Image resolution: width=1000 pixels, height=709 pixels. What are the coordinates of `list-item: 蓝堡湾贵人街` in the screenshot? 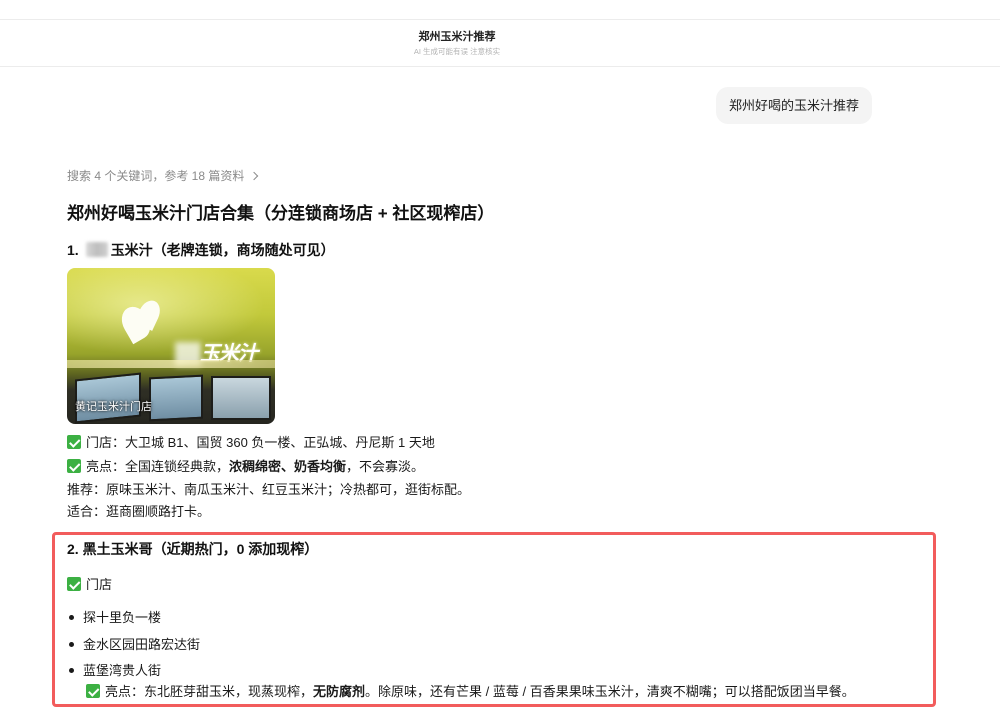 It's located at (114, 671).